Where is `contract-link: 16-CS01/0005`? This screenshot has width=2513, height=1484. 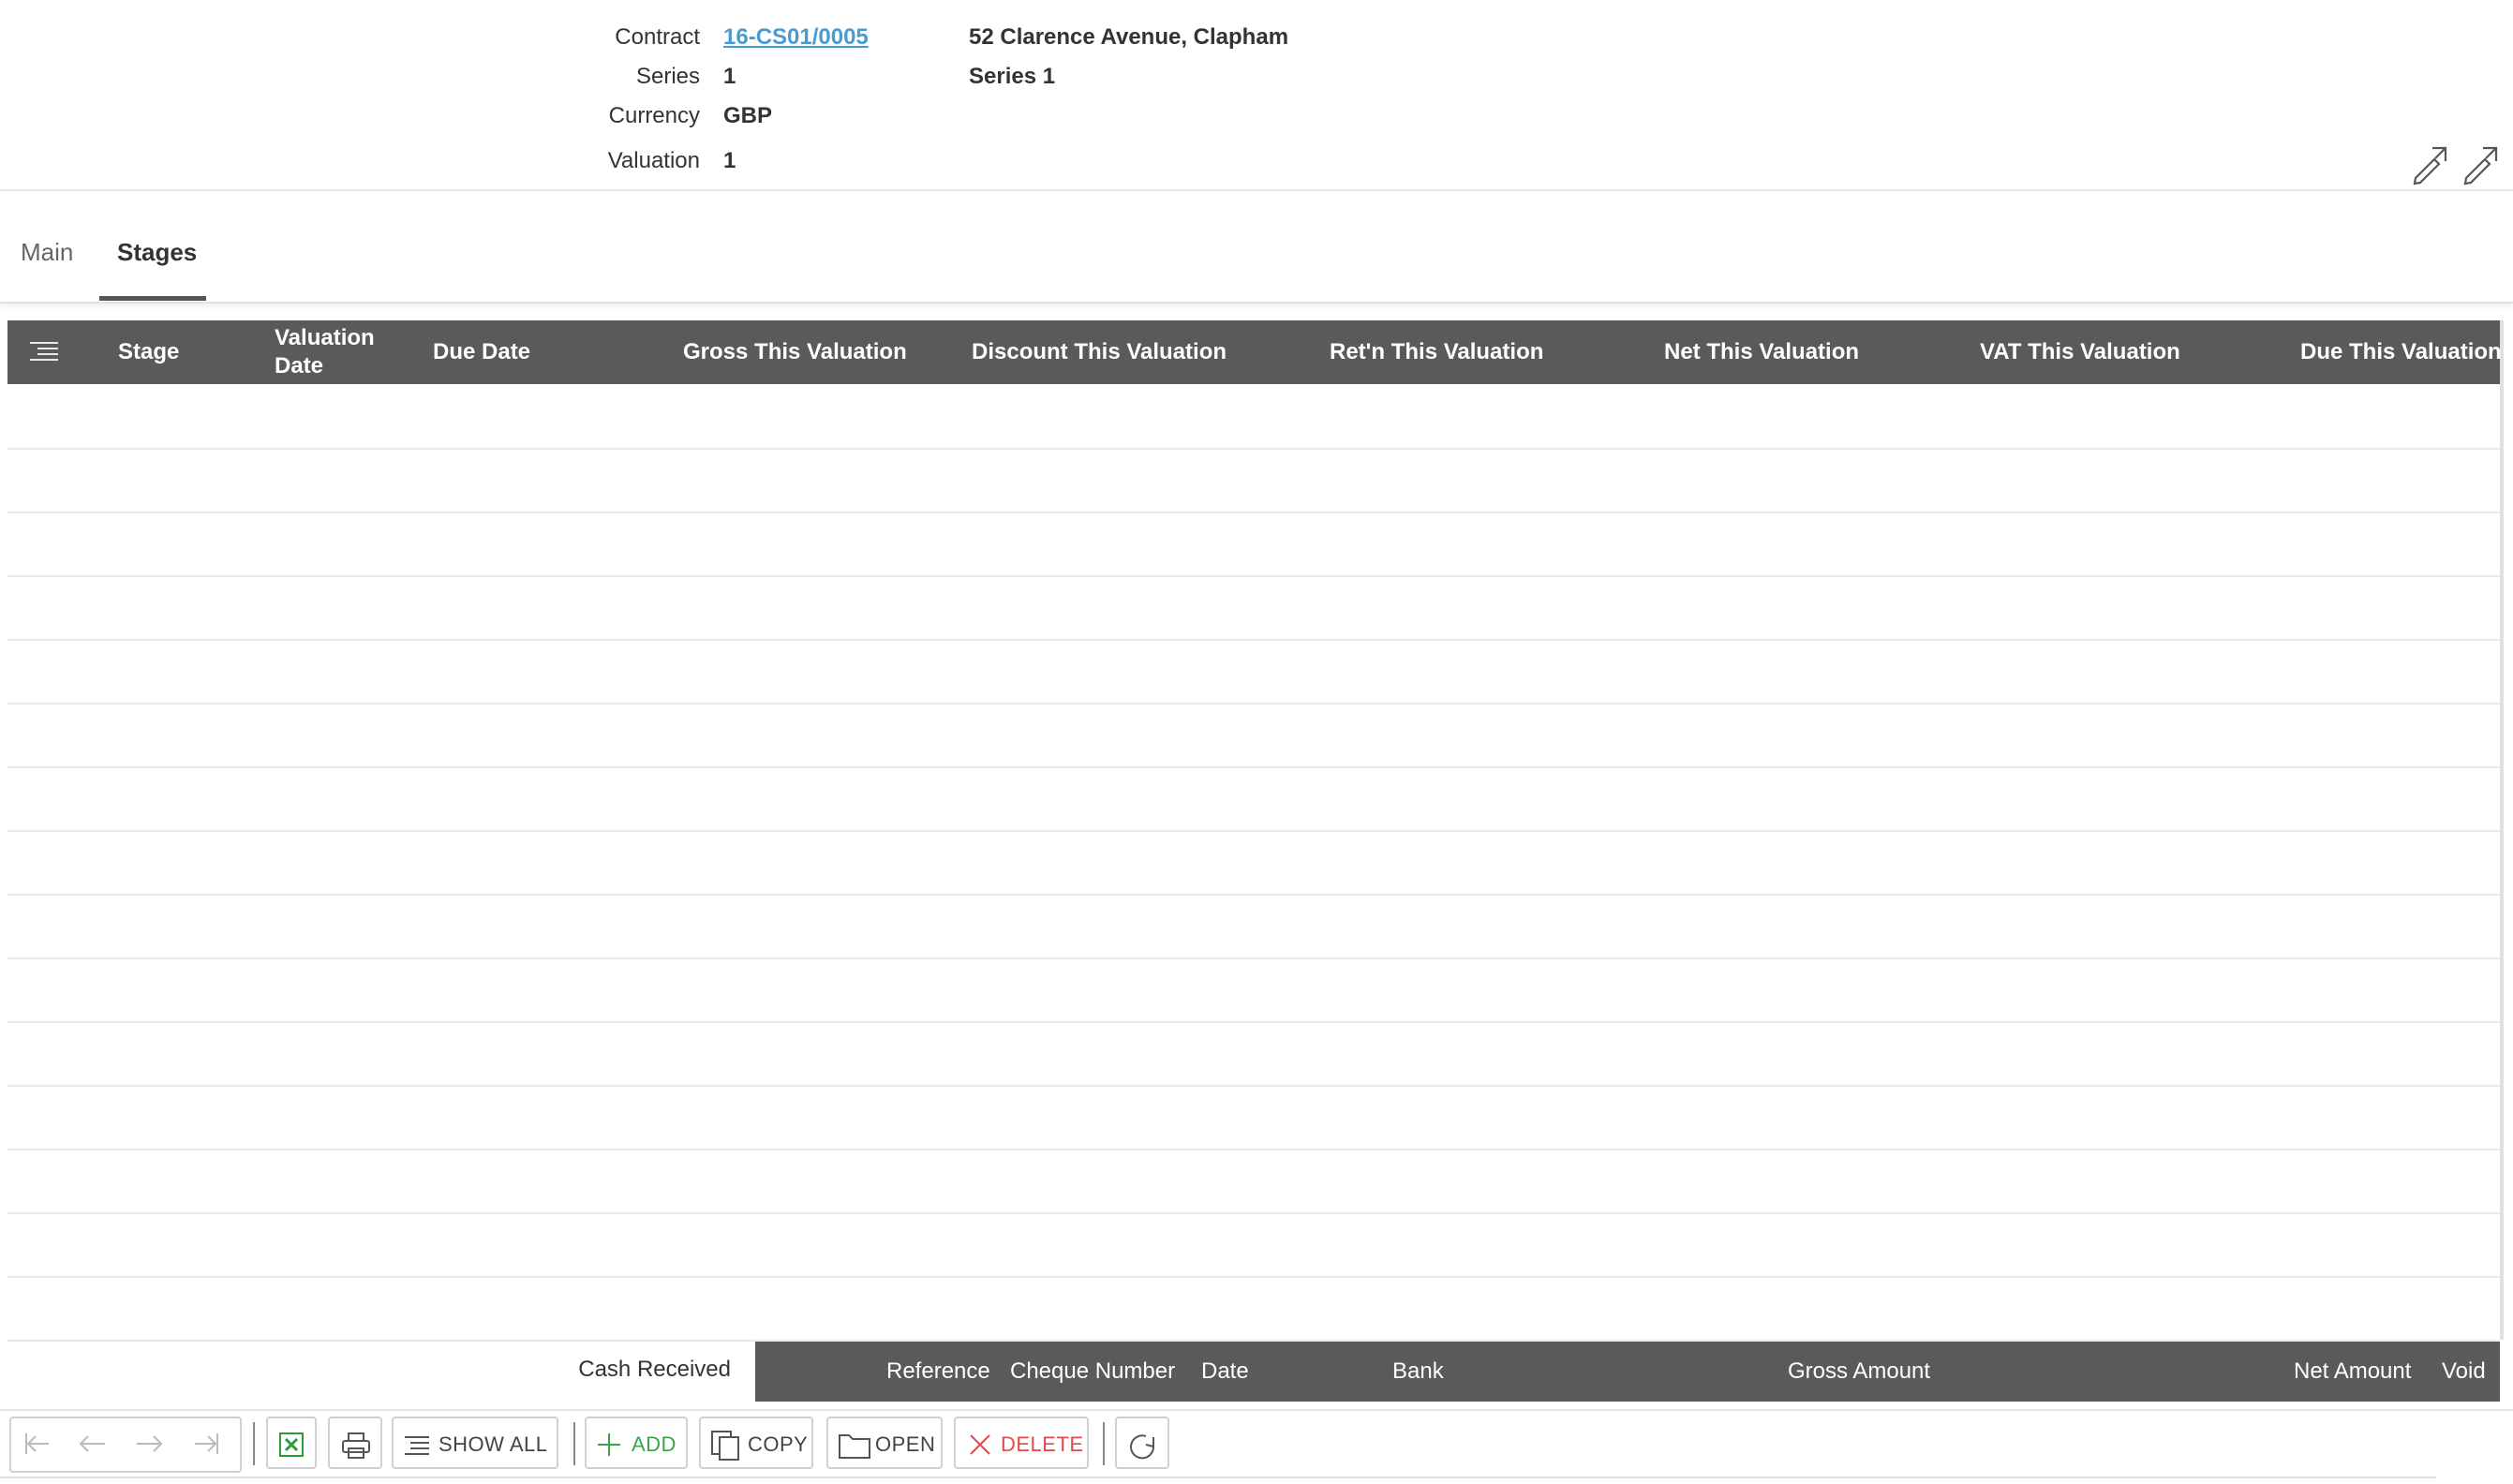
contract-link: 16-CS01/0005 is located at coordinates (796, 37).